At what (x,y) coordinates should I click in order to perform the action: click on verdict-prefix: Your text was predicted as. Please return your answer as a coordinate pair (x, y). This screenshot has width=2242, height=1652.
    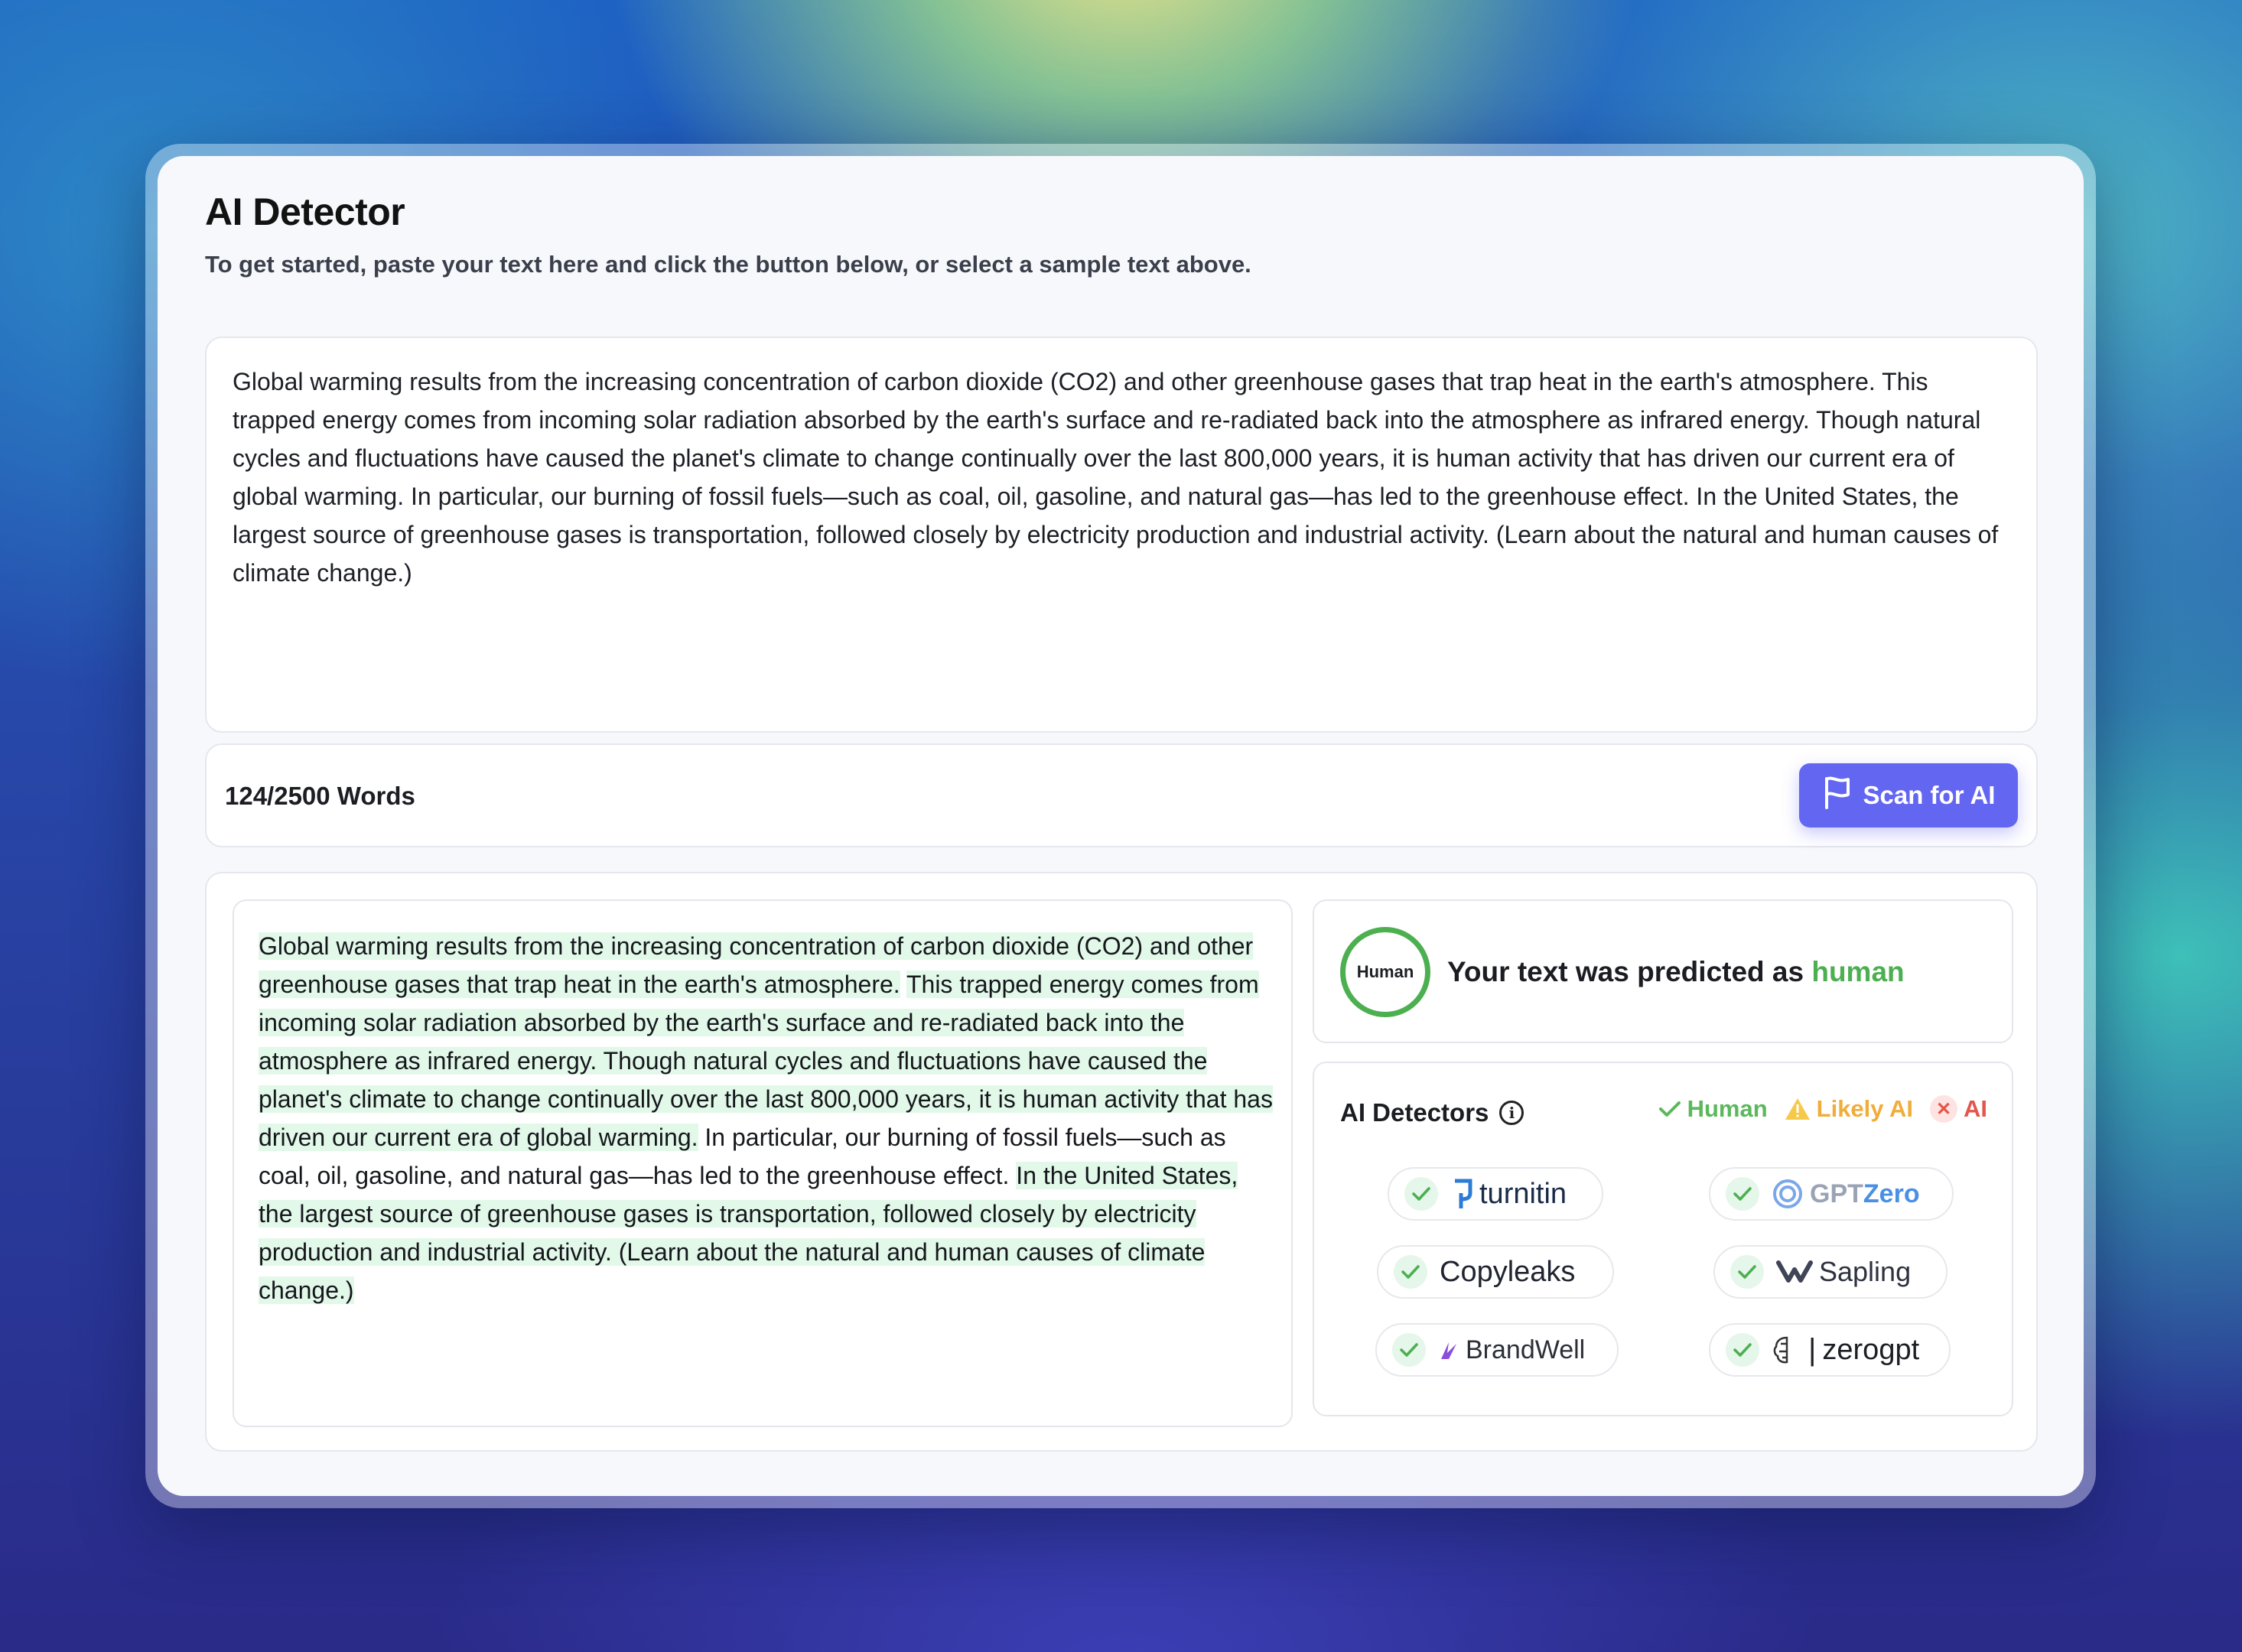
    Looking at the image, I should click on (1625, 972).